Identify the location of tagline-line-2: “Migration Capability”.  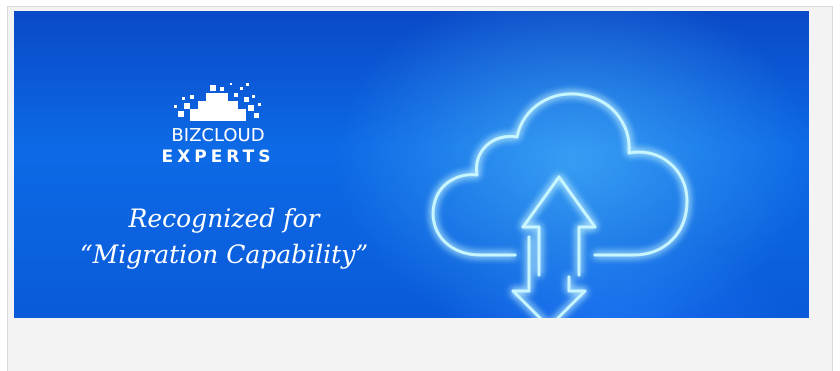
(224, 254).